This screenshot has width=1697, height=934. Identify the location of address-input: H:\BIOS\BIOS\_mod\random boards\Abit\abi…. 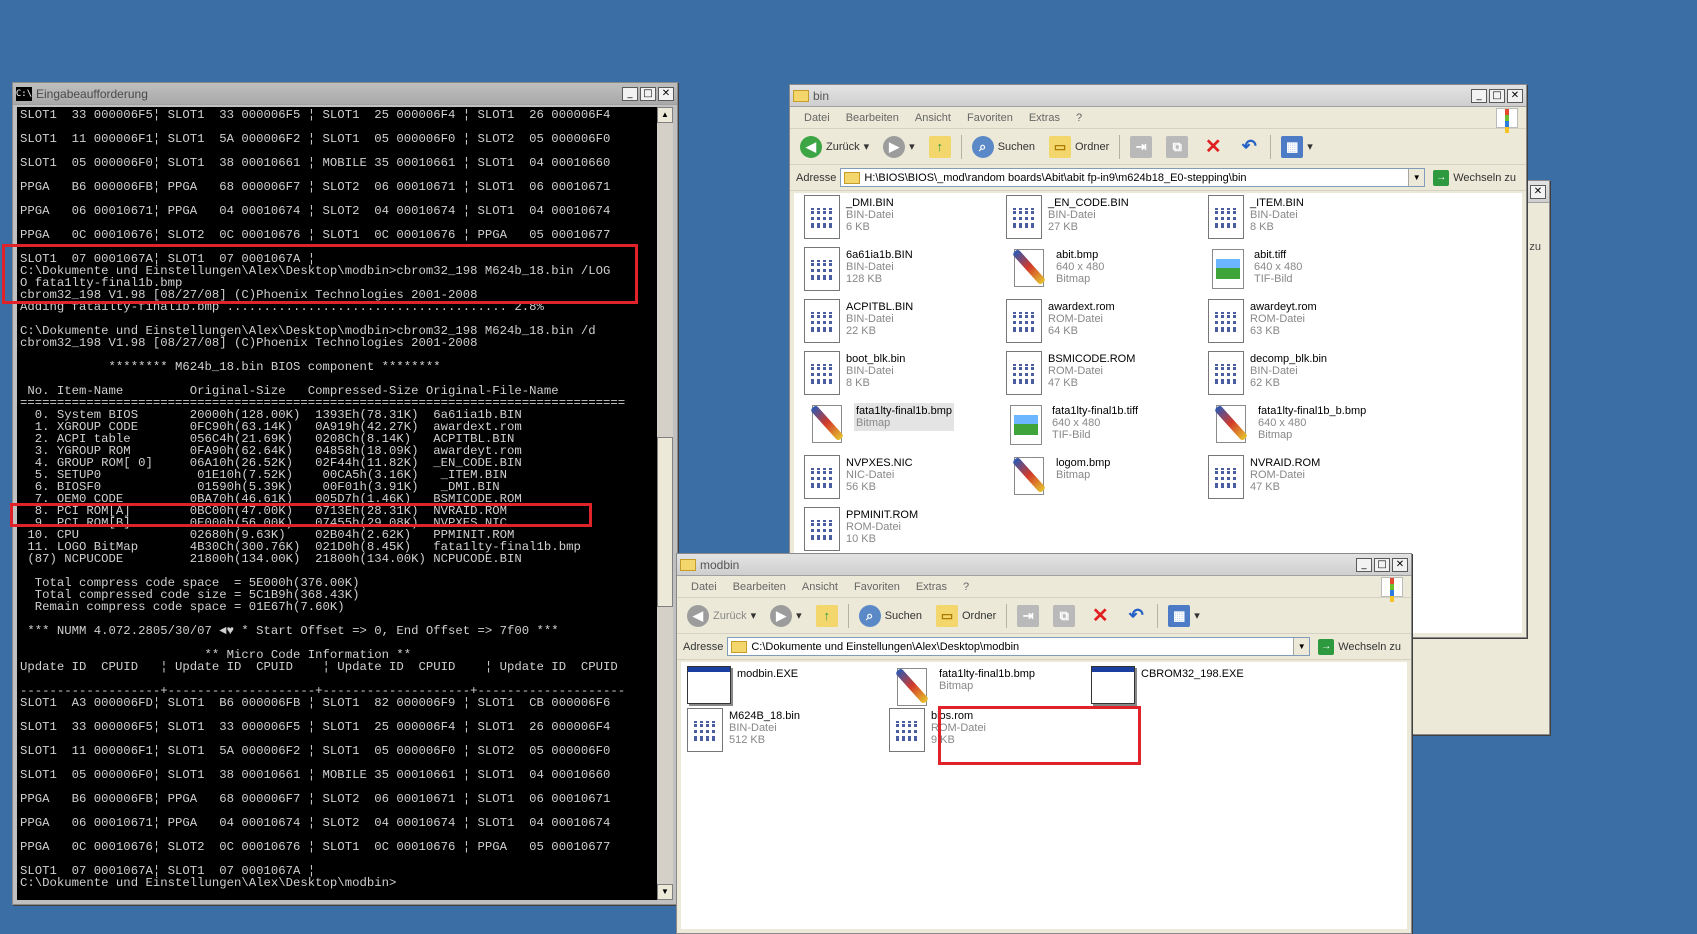
(1133, 177).